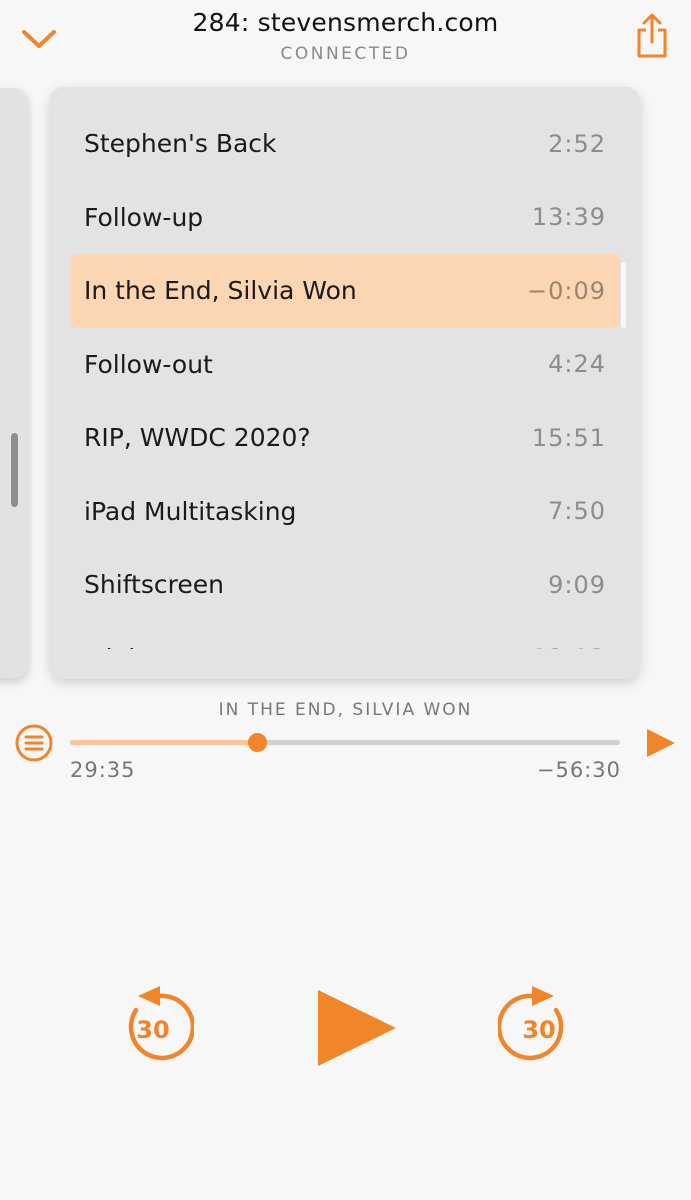  I want to click on skip-forward-30-icon: 30, so click(530, 1023).